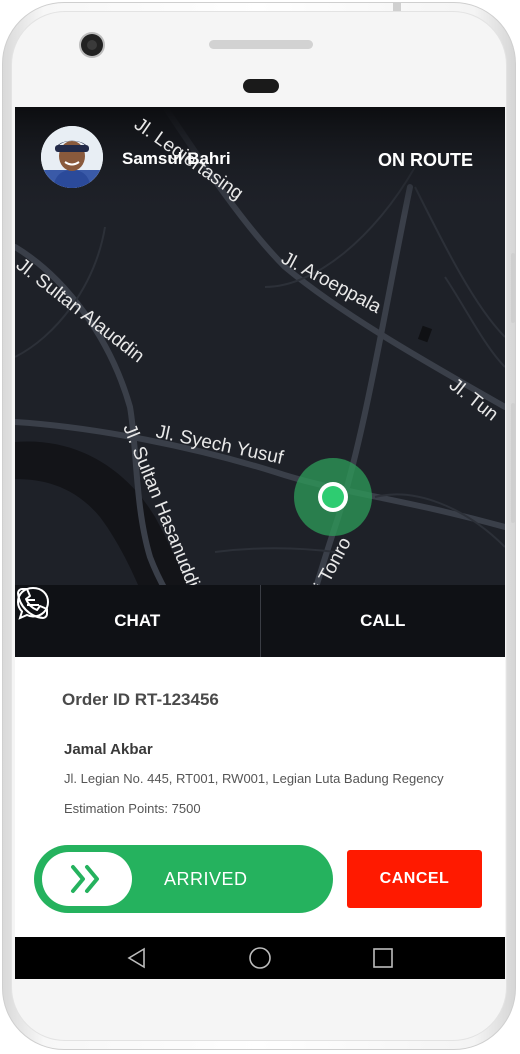 This screenshot has height=1054, width=520. I want to click on arrived-label: ARRIVED, so click(206, 879).